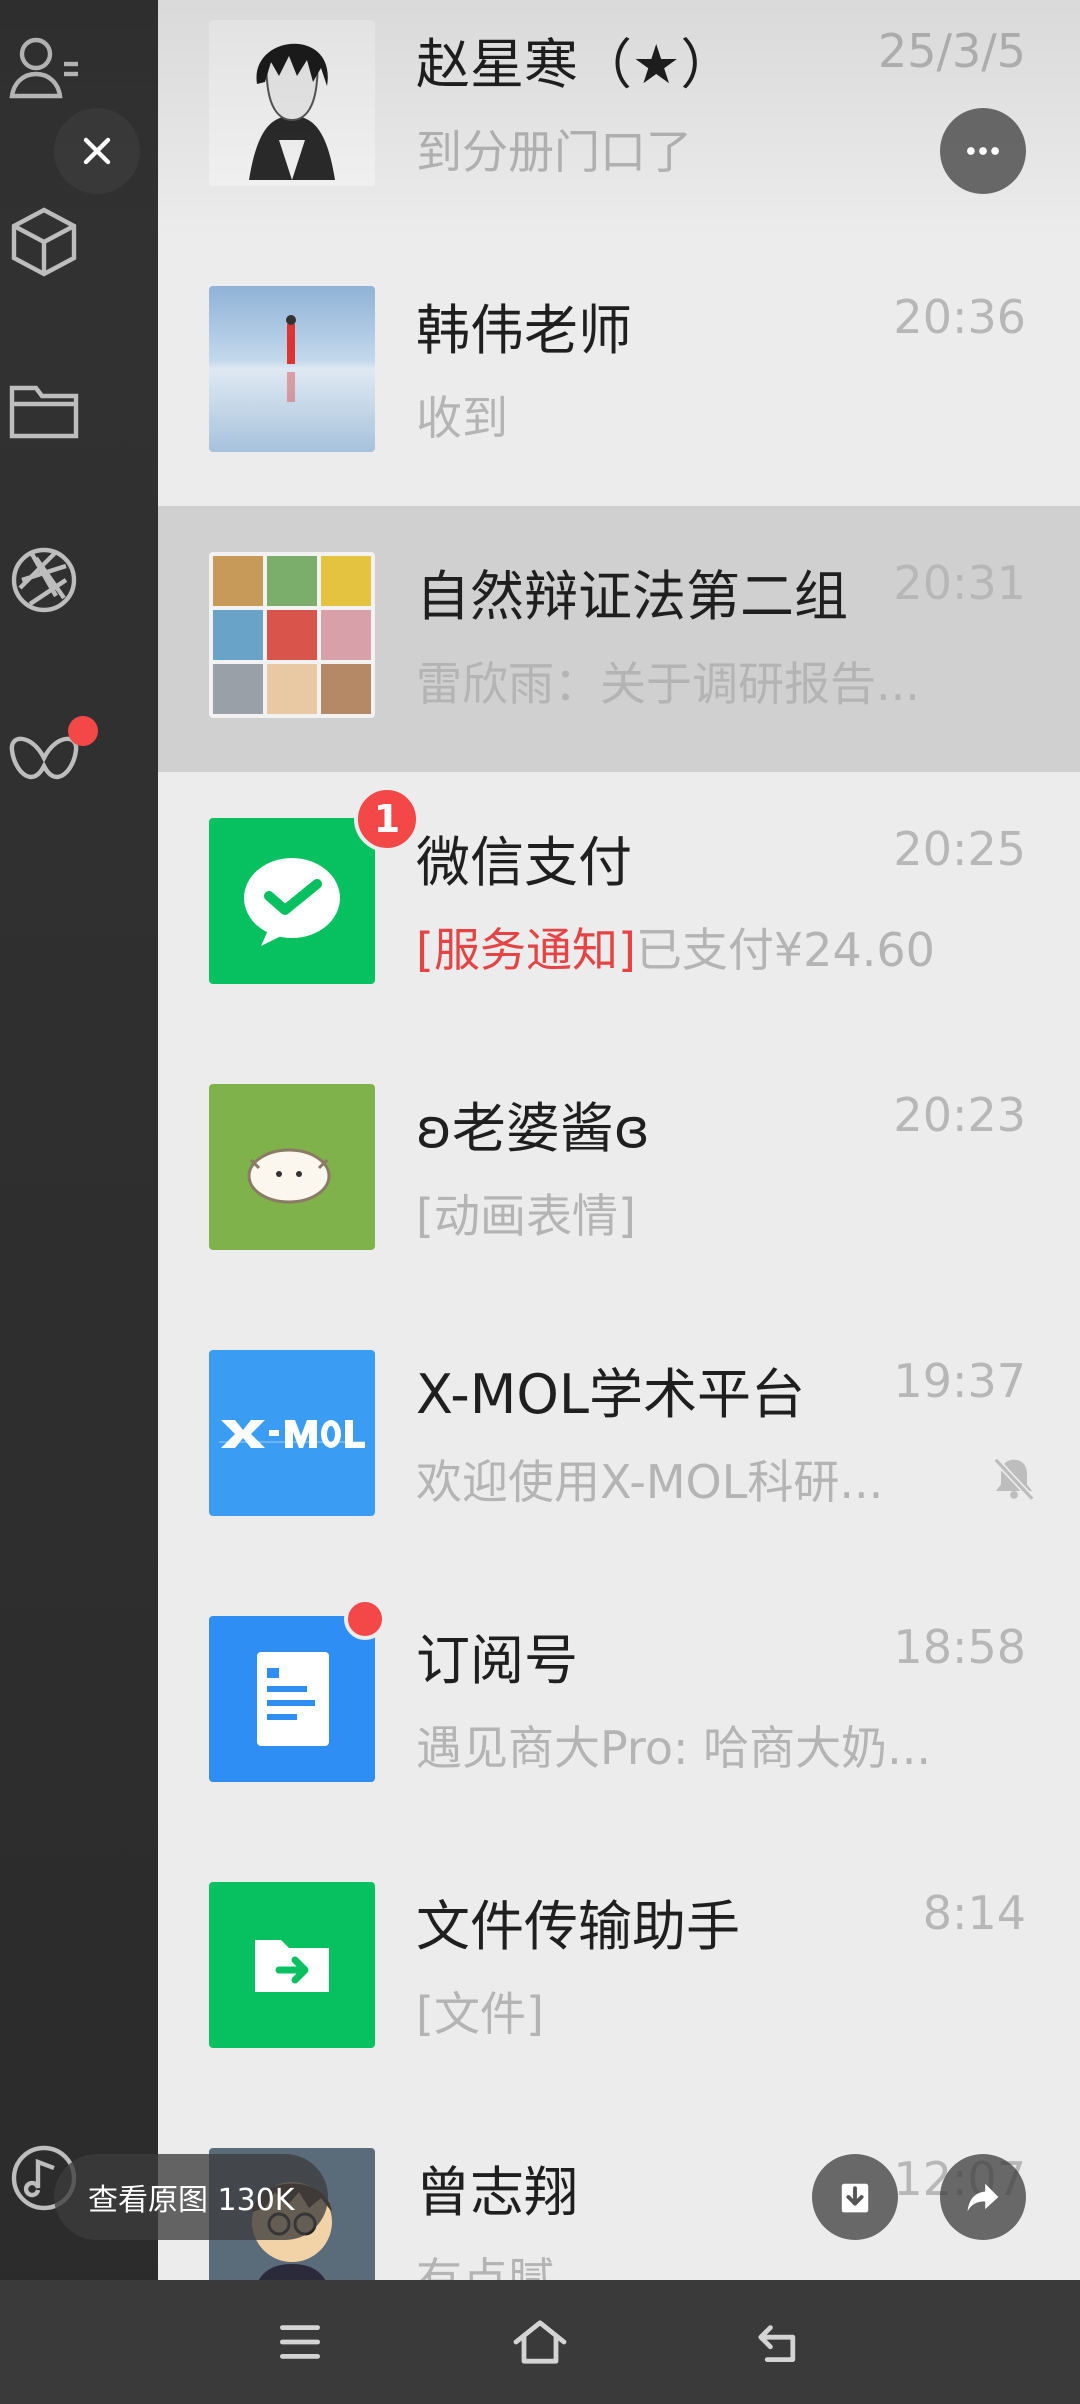  Describe the element at coordinates (497, 1660) in the screenshot. I see `chat-name: 订阅号` at that location.